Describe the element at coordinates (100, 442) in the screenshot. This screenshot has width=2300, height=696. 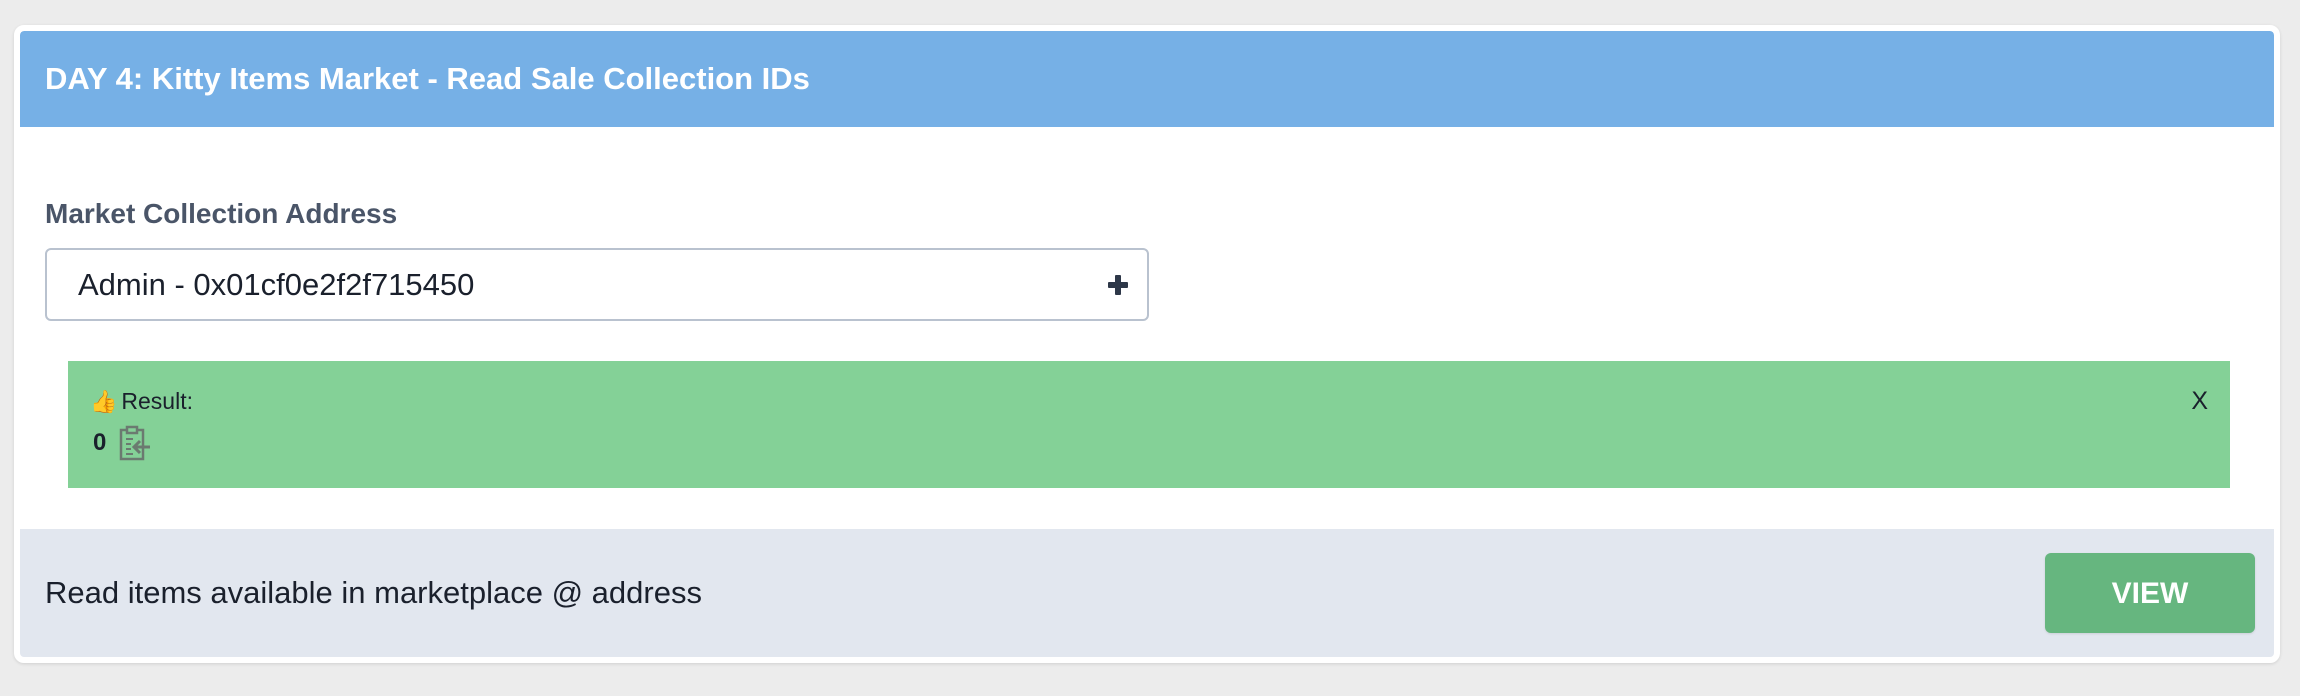
I see `result-value: 0` at that location.